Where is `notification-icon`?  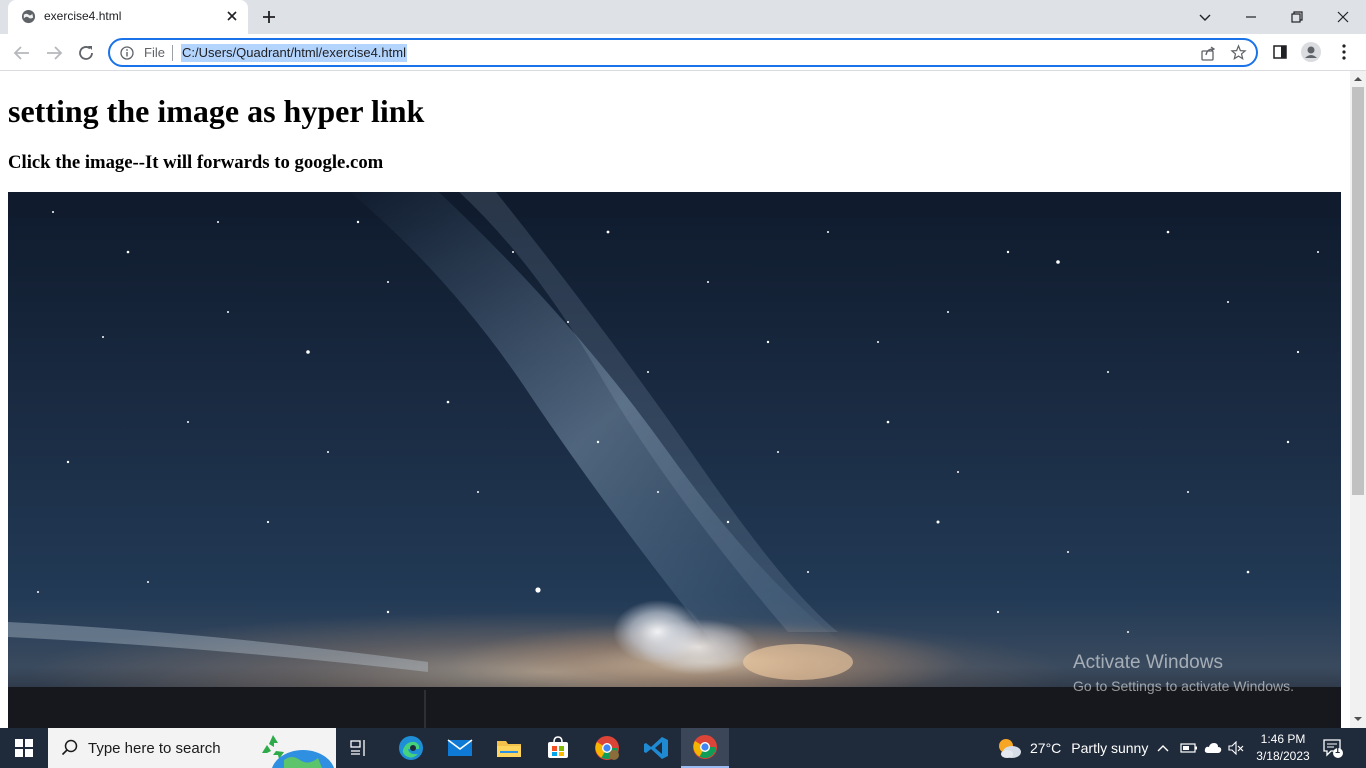
notification-icon is located at coordinates (1333, 748).